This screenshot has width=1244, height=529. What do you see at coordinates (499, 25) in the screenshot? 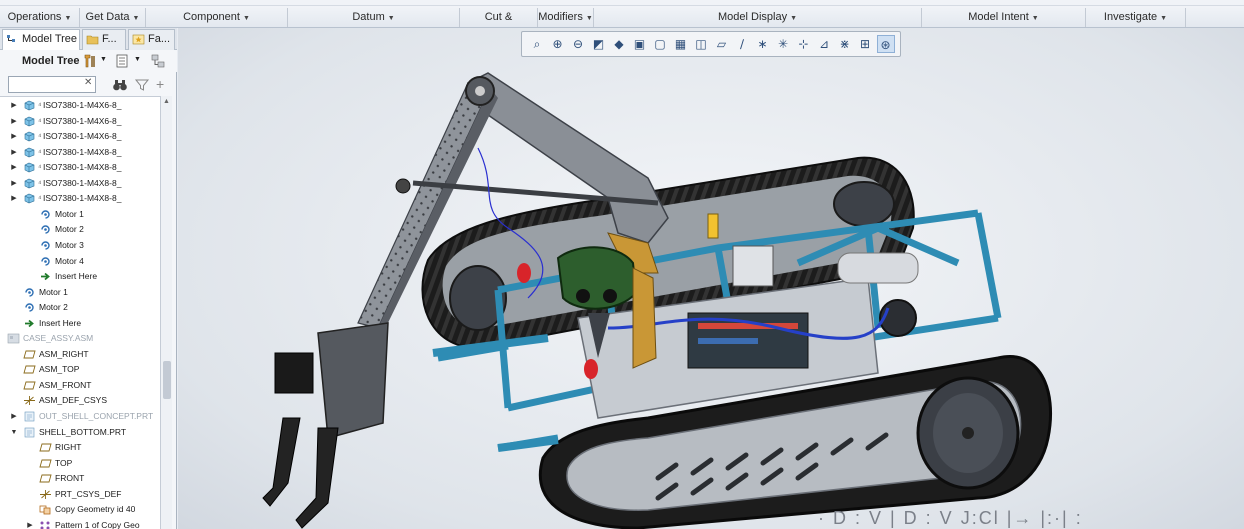
I see `ribbon-group-cut-surface: Cut & Surface▼` at bounding box center [499, 25].